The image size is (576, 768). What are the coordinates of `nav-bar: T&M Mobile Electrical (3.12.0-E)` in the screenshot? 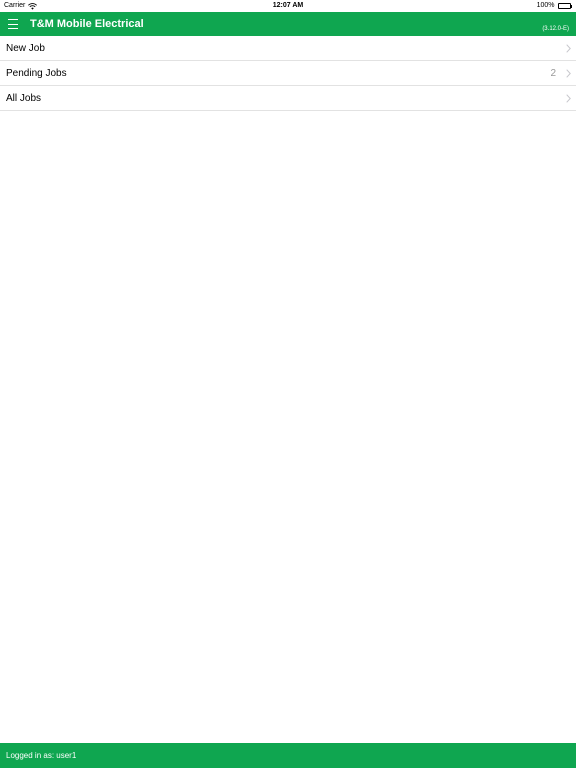 It's located at (288, 24).